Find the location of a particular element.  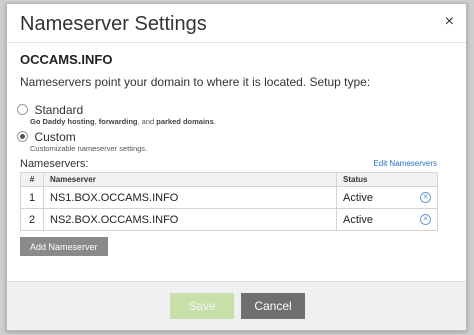

nameservers-label: Nameservers: is located at coordinates (54, 164).